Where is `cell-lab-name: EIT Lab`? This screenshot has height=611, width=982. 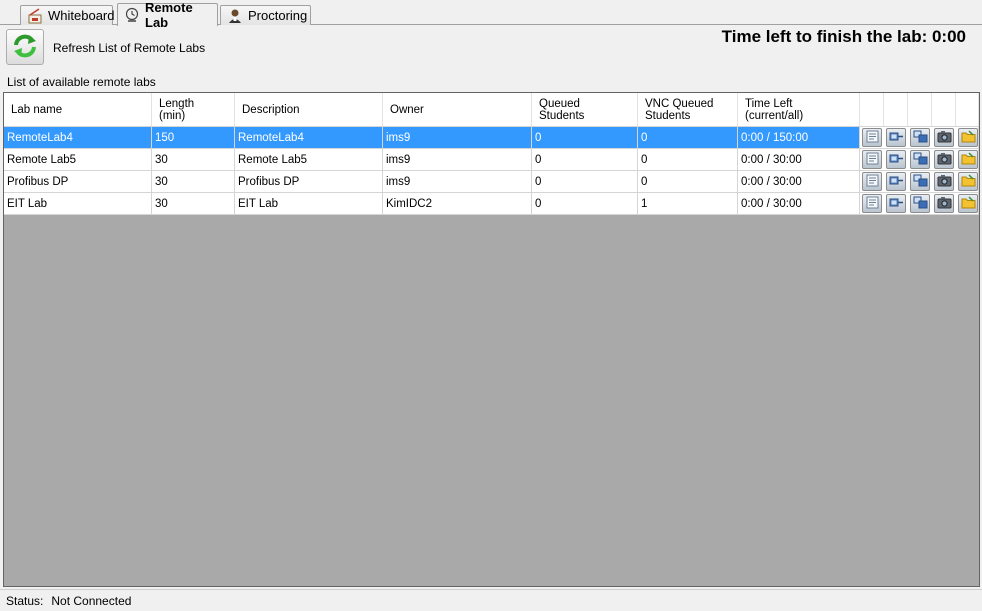
cell-lab-name: EIT Lab is located at coordinates (78, 204).